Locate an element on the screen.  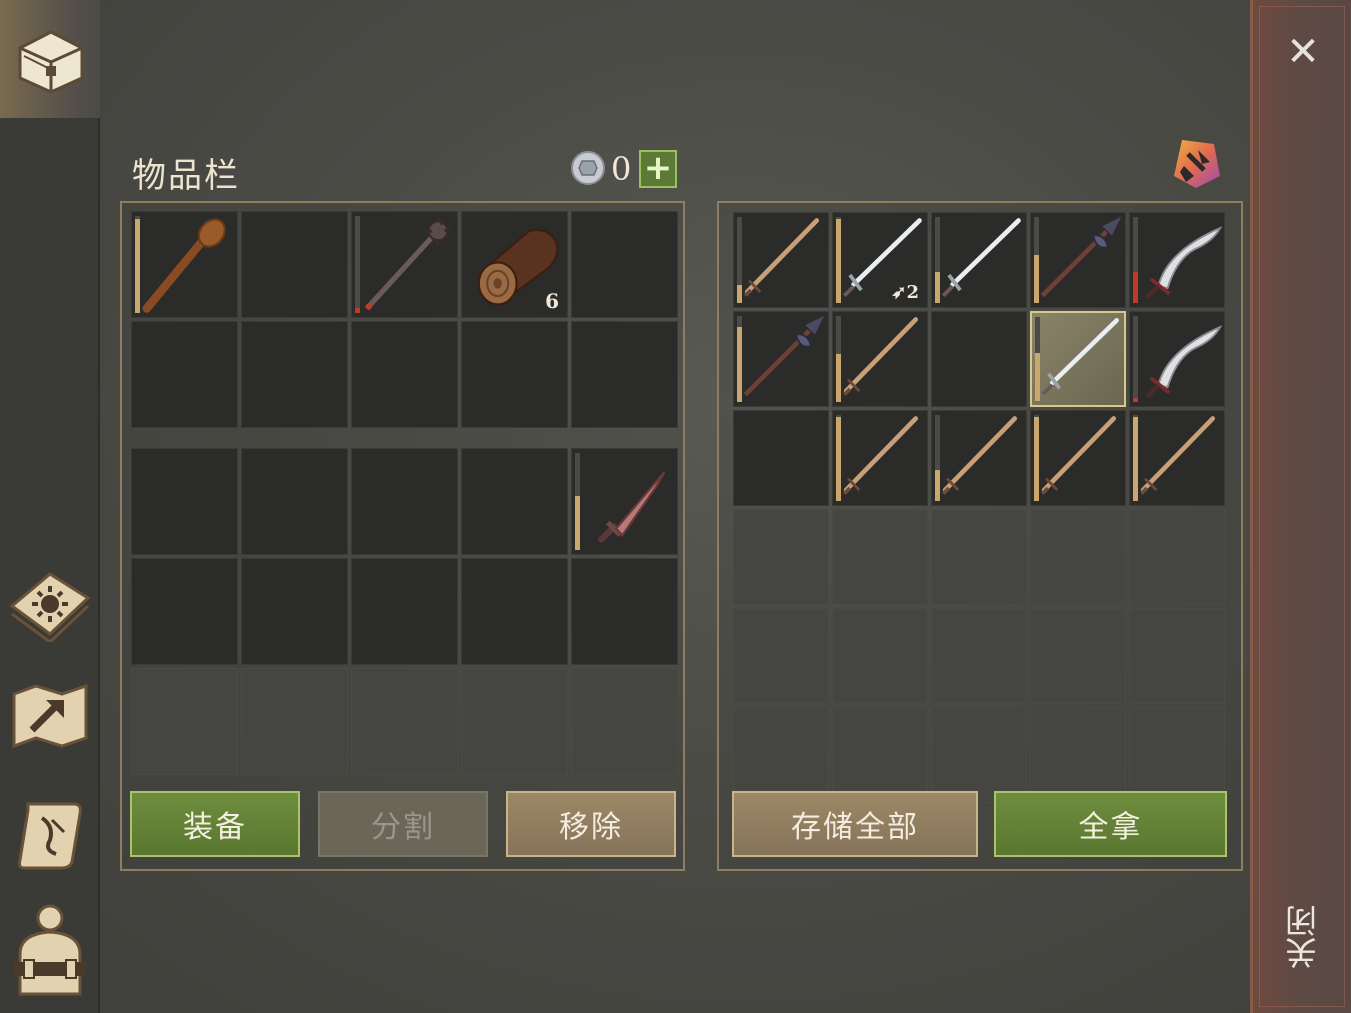
inventory-lower-grid is located at coordinates (404, 611).